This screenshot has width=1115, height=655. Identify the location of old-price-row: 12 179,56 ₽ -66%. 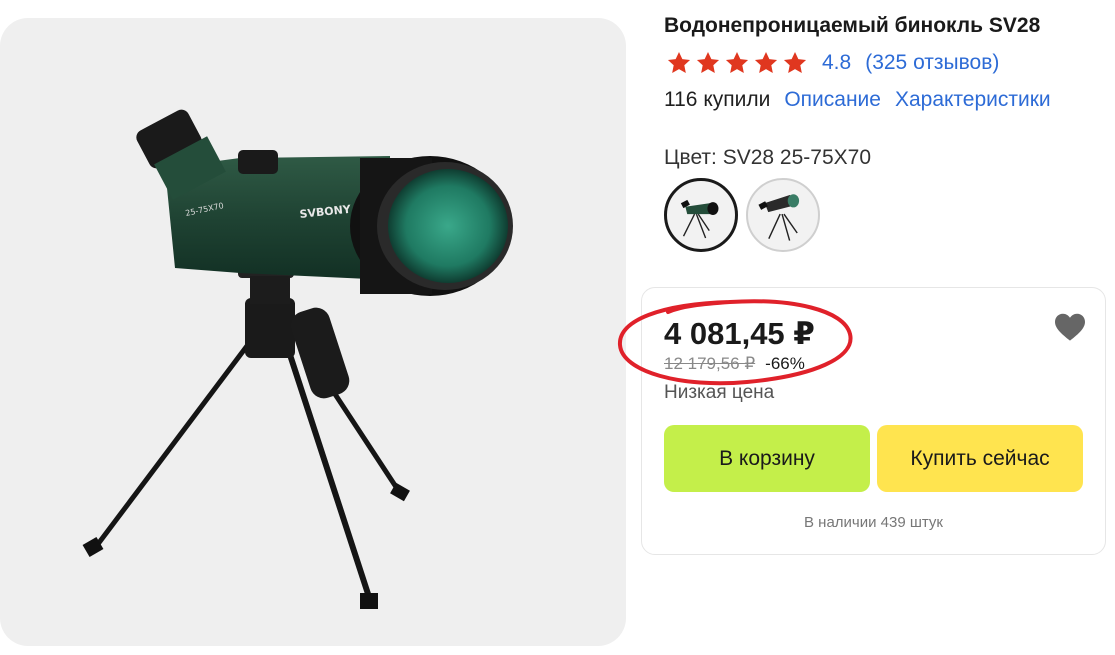
(734, 364).